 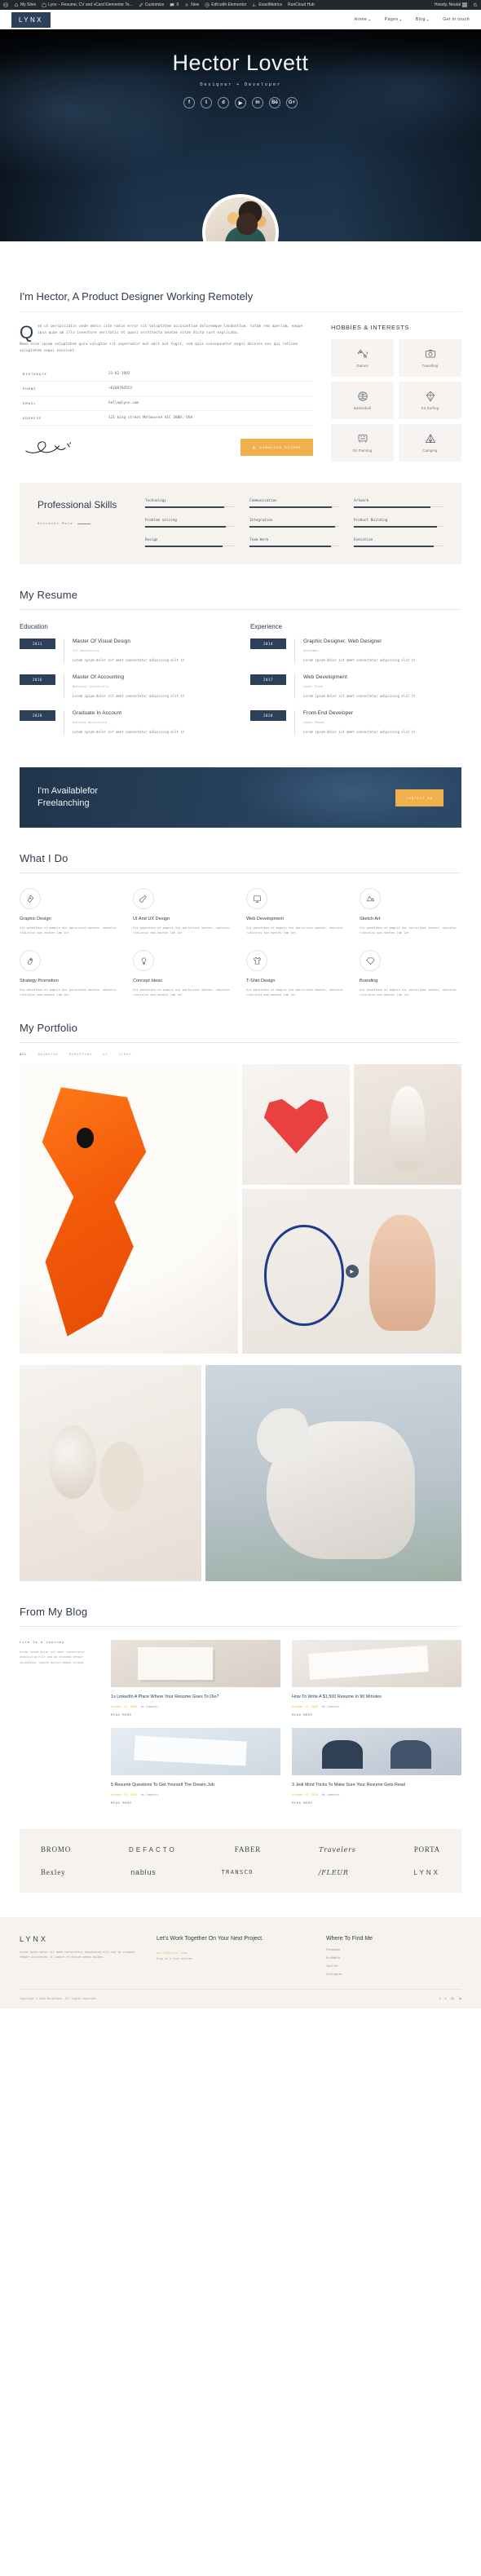 I want to click on footer-logo: LYNX, so click(x=81, y=1939).